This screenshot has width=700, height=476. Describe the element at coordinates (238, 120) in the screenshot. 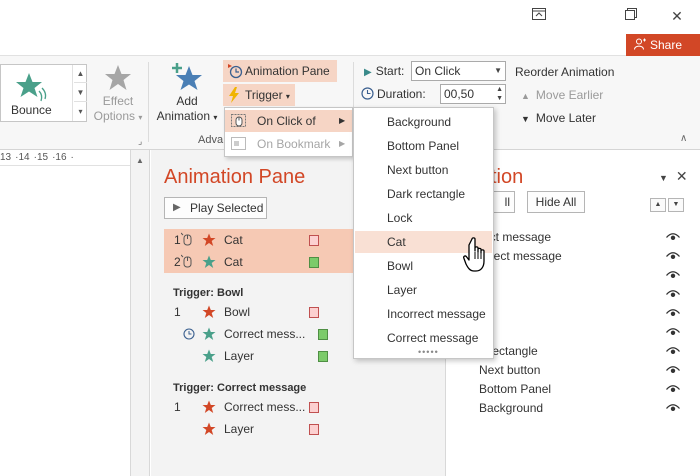

I see `mouse-click-icon` at that location.